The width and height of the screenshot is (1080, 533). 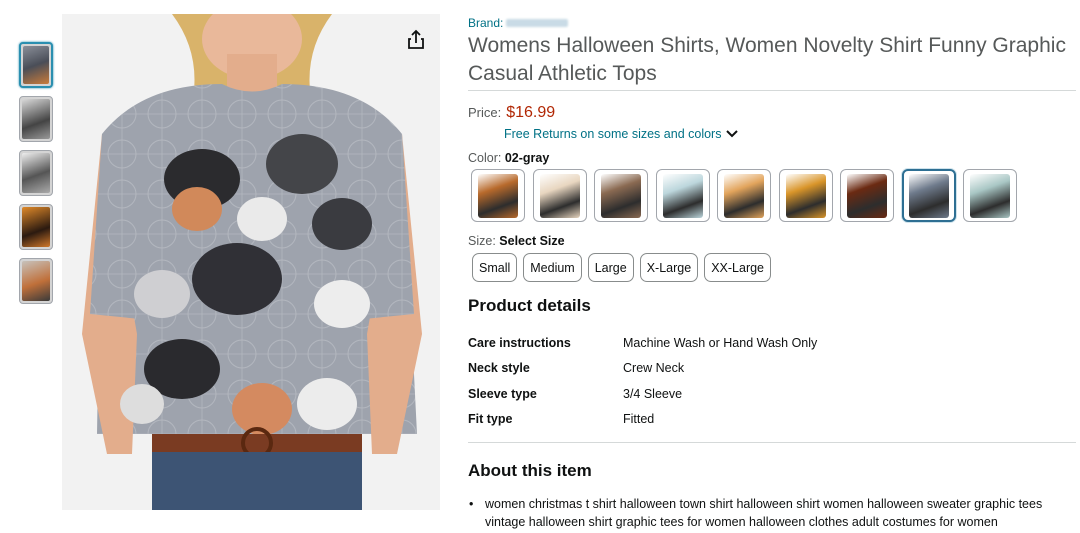 What do you see at coordinates (610, 267) in the screenshot?
I see `size-option: Large` at bounding box center [610, 267].